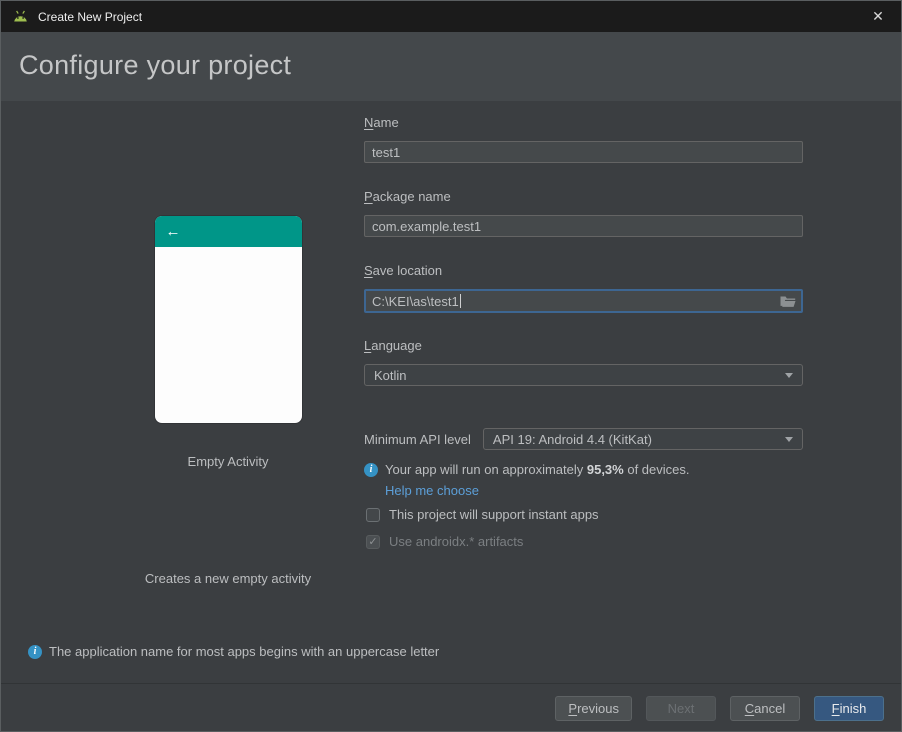 The image size is (902, 732). Describe the element at coordinates (373, 542) in the screenshot. I see `androidx-checkbox` at that location.